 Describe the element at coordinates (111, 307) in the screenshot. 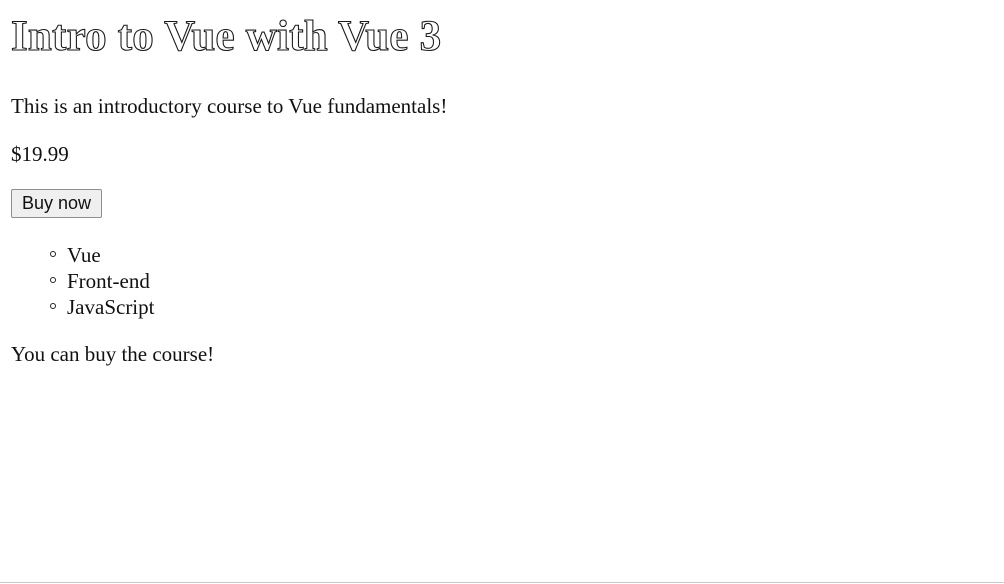

I see `tag-label: JavaScript` at that location.